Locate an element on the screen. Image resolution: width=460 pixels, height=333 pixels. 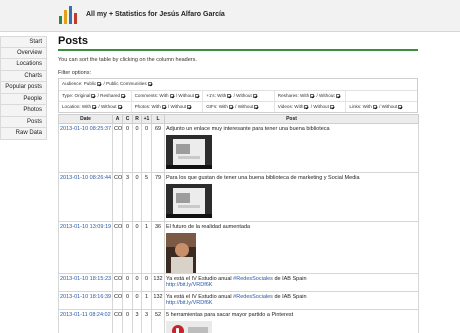
filter-plusones-without-label: / Without is located at coordinates (242, 95).